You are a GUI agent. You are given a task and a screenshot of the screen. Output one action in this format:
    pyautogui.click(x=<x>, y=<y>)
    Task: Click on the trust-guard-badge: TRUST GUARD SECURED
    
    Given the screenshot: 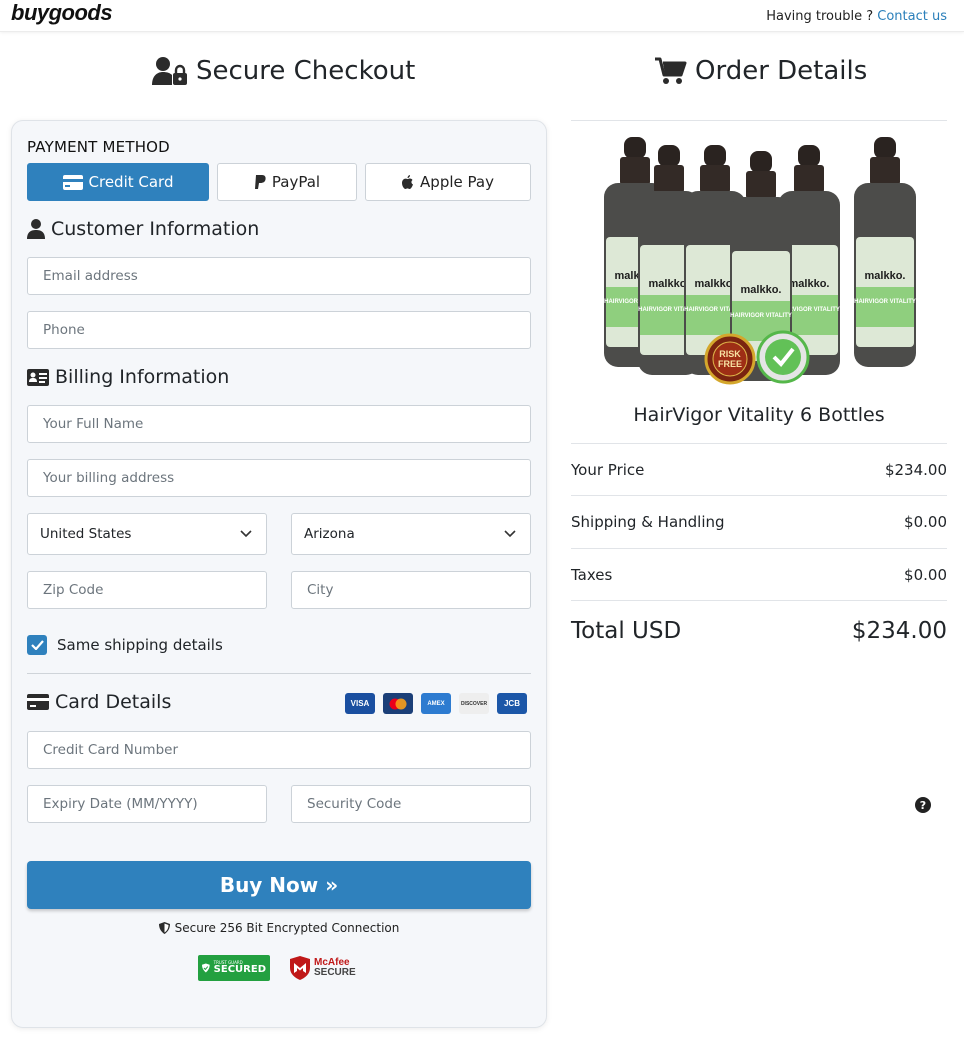 What is the action you would take?
    pyautogui.click(x=234, y=968)
    